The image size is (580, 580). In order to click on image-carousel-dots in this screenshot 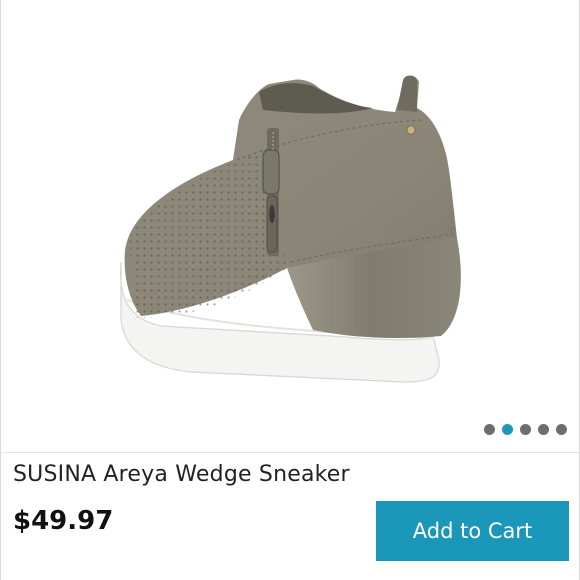, I will do `click(525, 429)`.